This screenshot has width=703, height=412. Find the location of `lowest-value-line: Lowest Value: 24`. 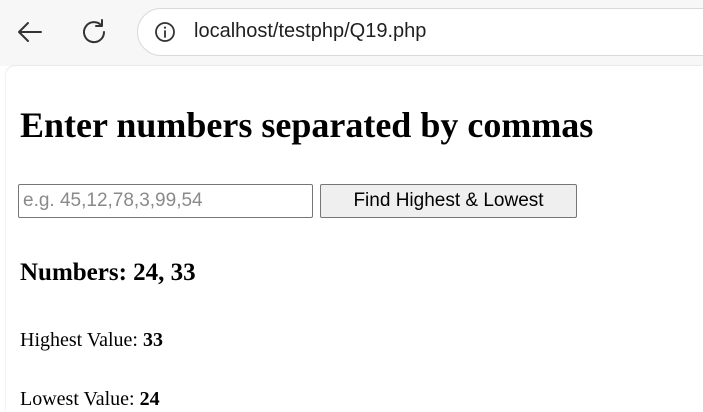

lowest-value-line: Lowest Value: 24 is located at coordinates (90, 399).